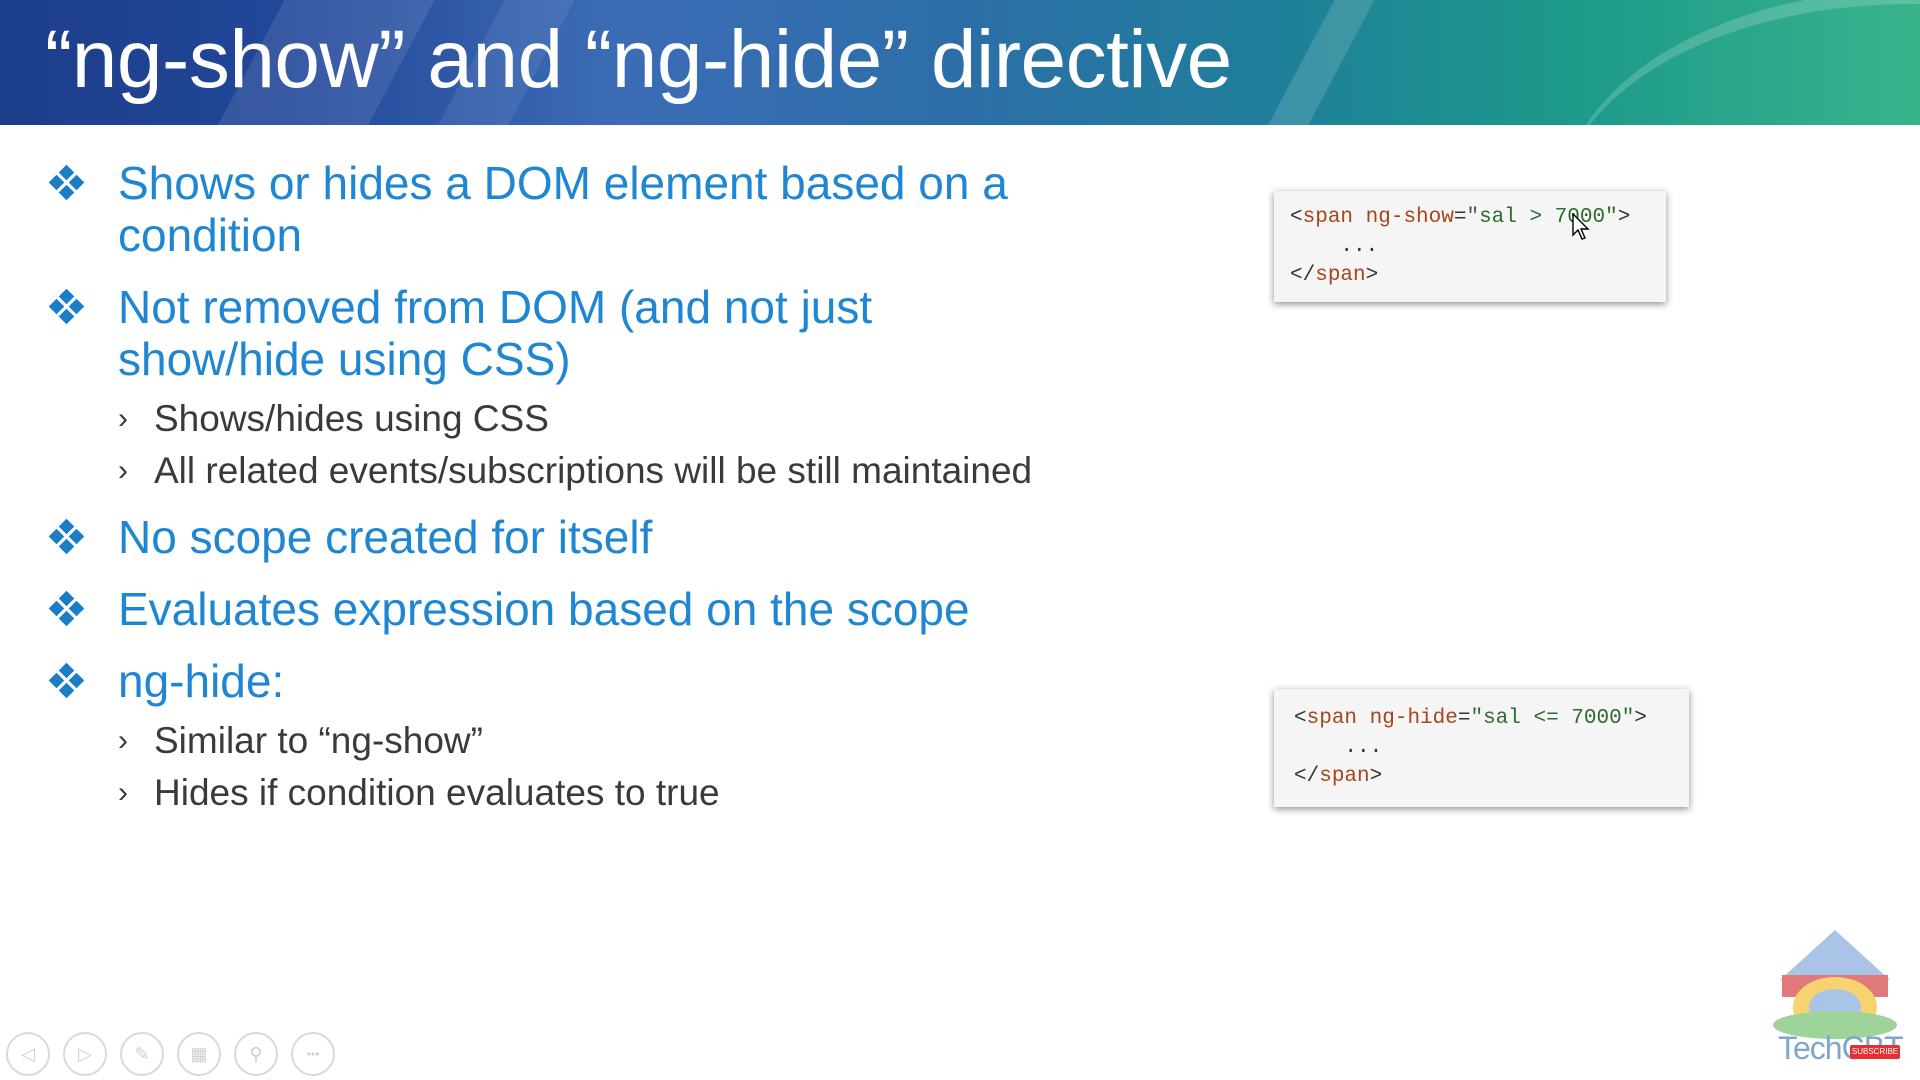 The height and width of the screenshot is (1080, 1920). Describe the element at coordinates (85, 1054) in the screenshot. I see `next-slide-button: ▷` at that location.